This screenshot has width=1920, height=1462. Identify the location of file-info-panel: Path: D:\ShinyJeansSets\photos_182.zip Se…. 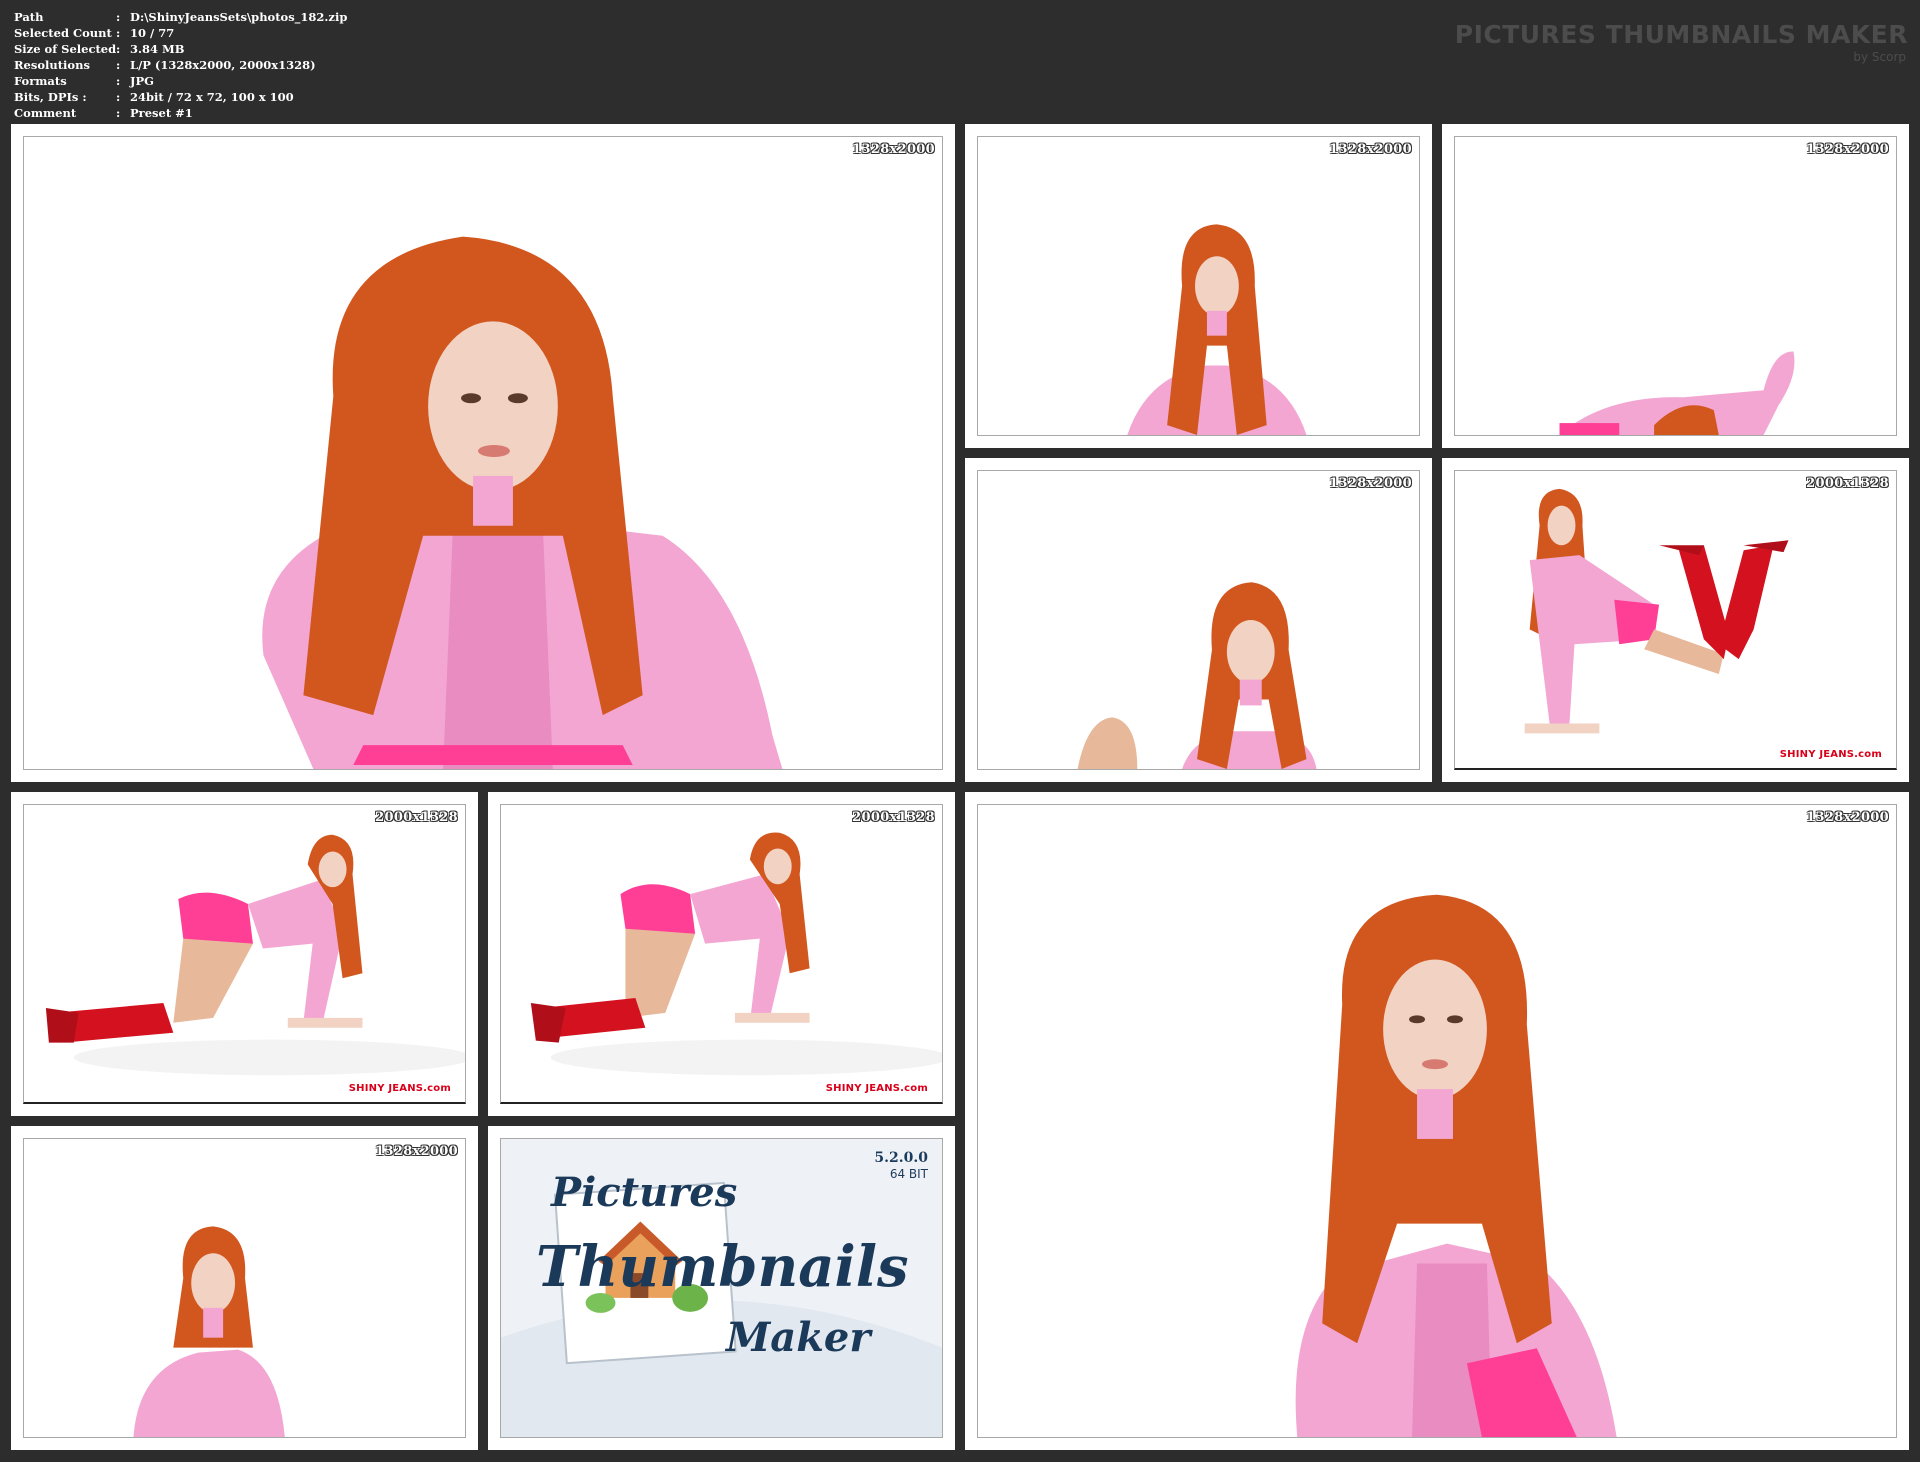
(180, 65).